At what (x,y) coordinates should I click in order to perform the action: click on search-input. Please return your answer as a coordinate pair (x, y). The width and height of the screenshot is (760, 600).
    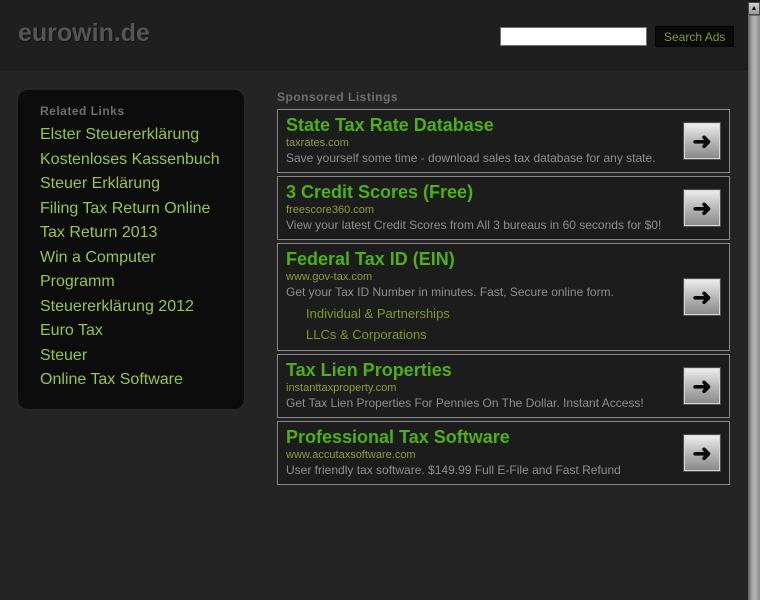
    Looking at the image, I should click on (573, 36).